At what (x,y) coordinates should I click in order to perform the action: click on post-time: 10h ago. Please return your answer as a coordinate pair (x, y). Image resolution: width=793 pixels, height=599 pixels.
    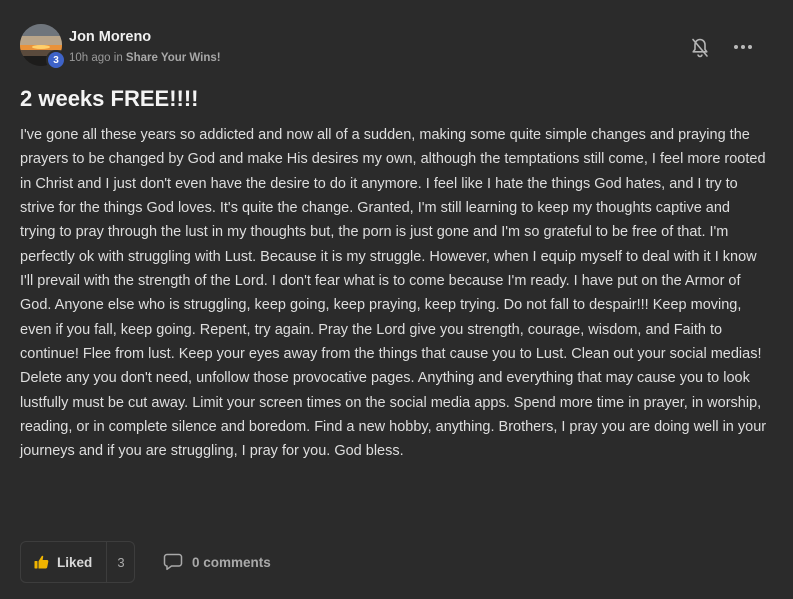
    Looking at the image, I should click on (90, 58).